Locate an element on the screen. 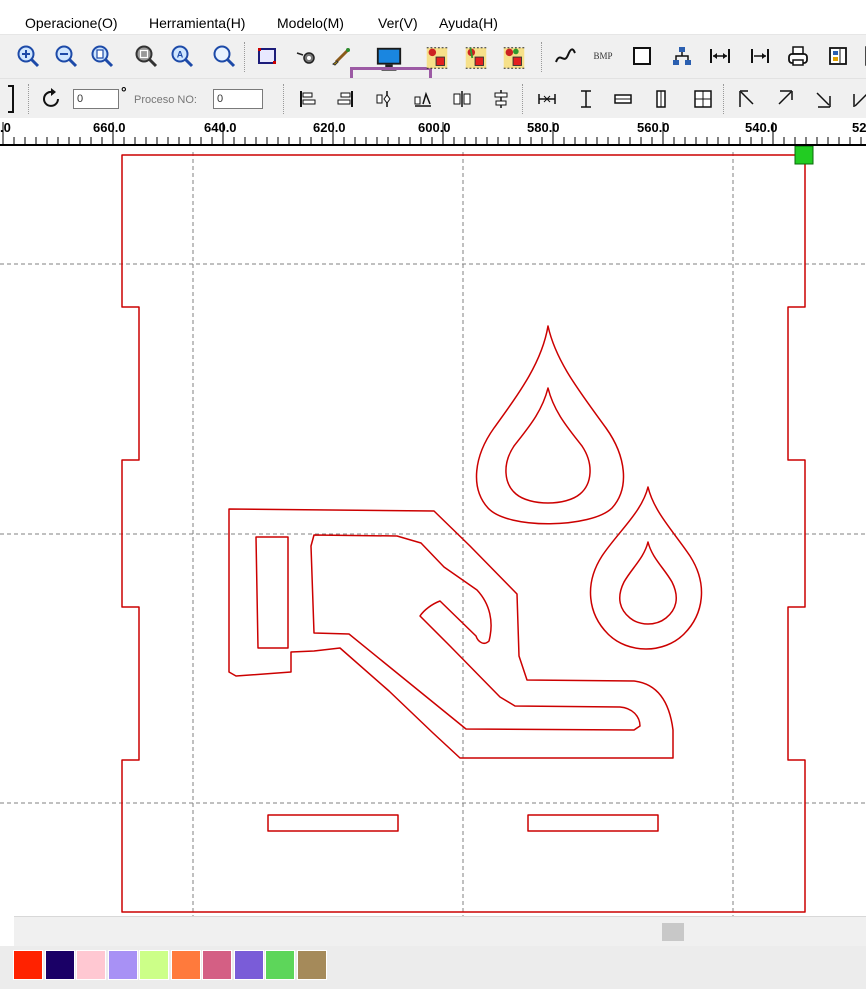 Image resolution: width=866 pixels, height=989 pixels. zoom-previous-button is located at coordinates (224, 56).